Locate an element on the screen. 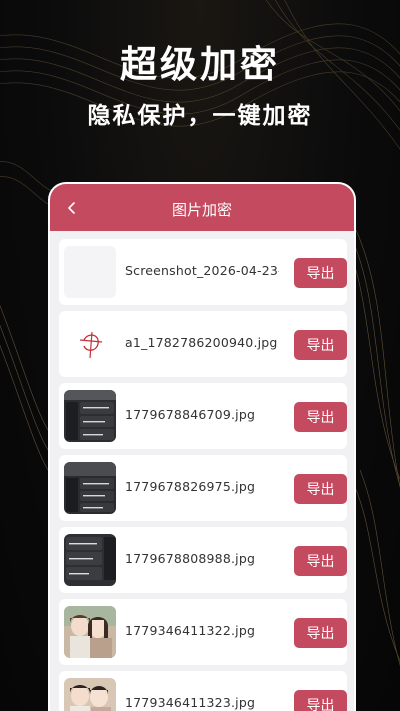 This screenshot has width=400, height=711. file-name: 1779346411323.jpg is located at coordinates (190, 702).